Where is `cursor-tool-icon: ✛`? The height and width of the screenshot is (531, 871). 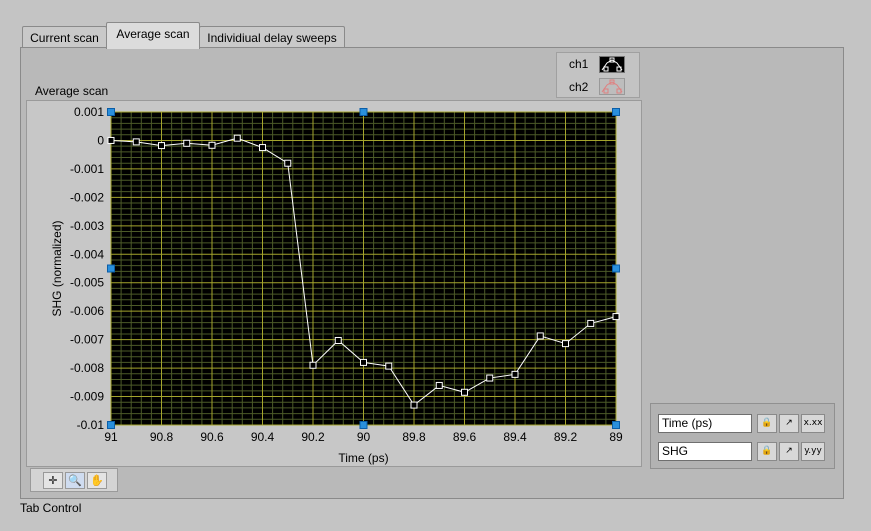
cursor-tool-icon: ✛ is located at coordinates (53, 480).